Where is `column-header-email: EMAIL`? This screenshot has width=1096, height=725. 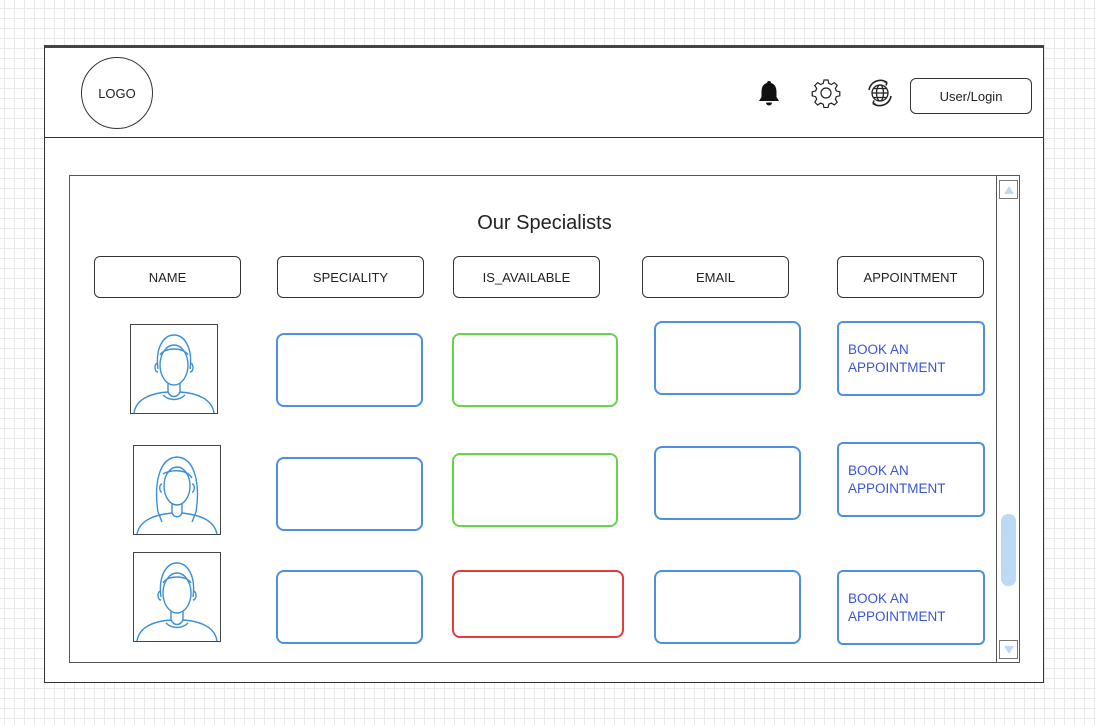 column-header-email: EMAIL is located at coordinates (715, 277).